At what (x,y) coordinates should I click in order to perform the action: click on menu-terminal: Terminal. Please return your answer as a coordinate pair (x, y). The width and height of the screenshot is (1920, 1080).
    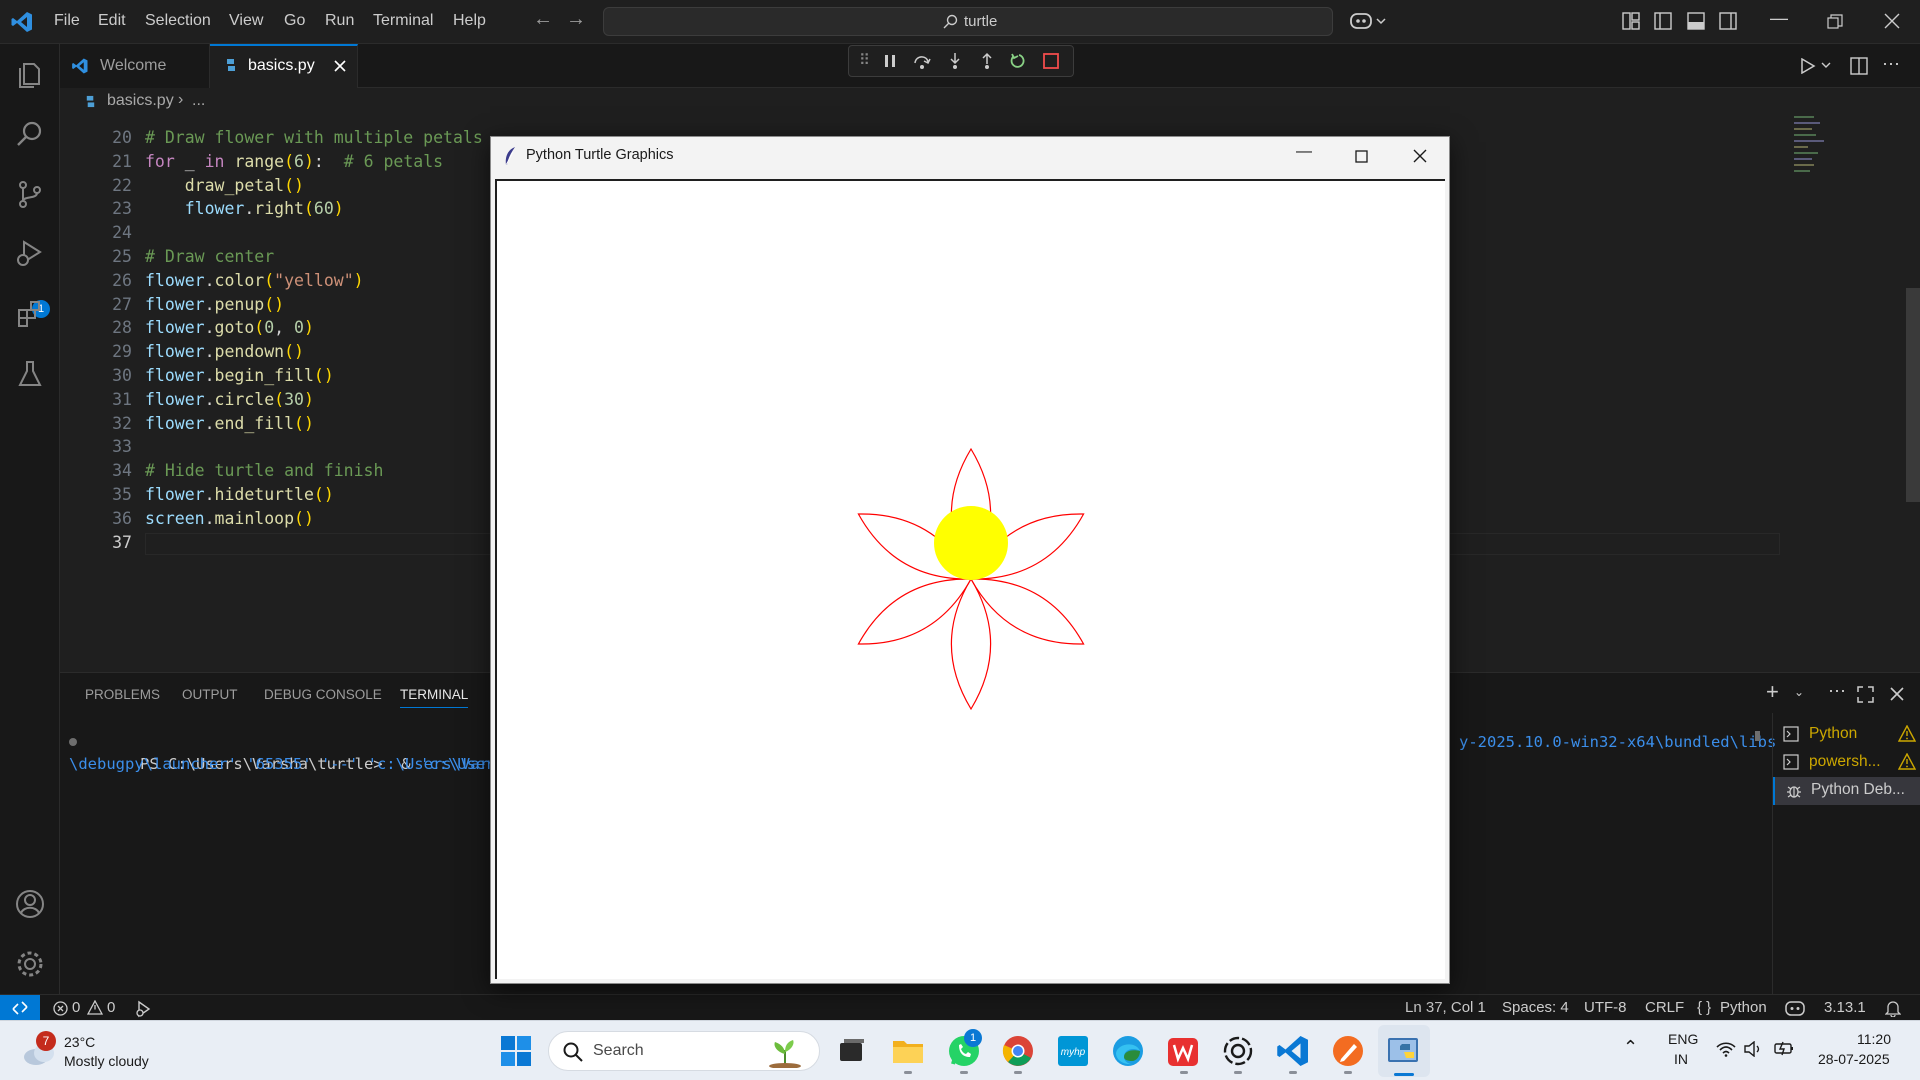
    Looking at the image, I should click on (403, 21).